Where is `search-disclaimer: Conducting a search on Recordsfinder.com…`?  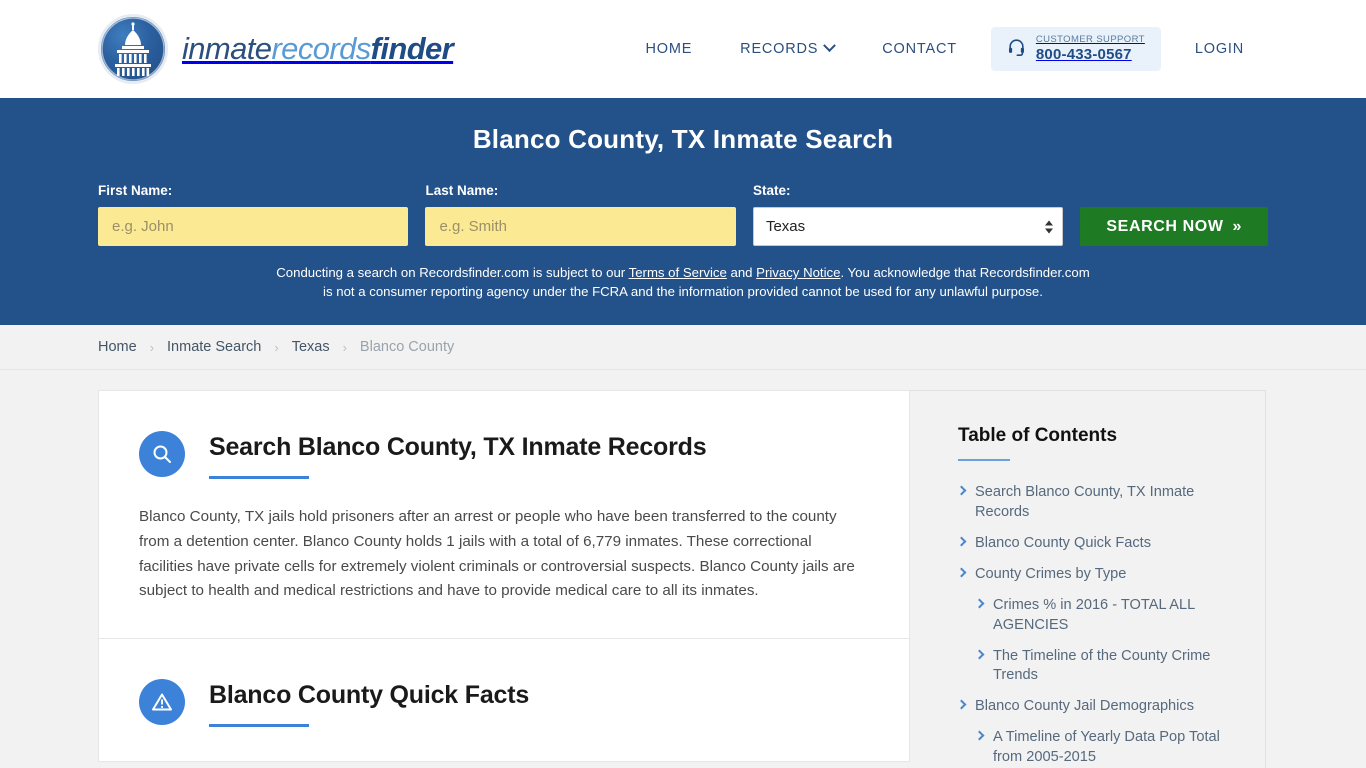
search-disclaimer: Conducting a search on Recordsfinder.com… is located at coordinates (683, 282).